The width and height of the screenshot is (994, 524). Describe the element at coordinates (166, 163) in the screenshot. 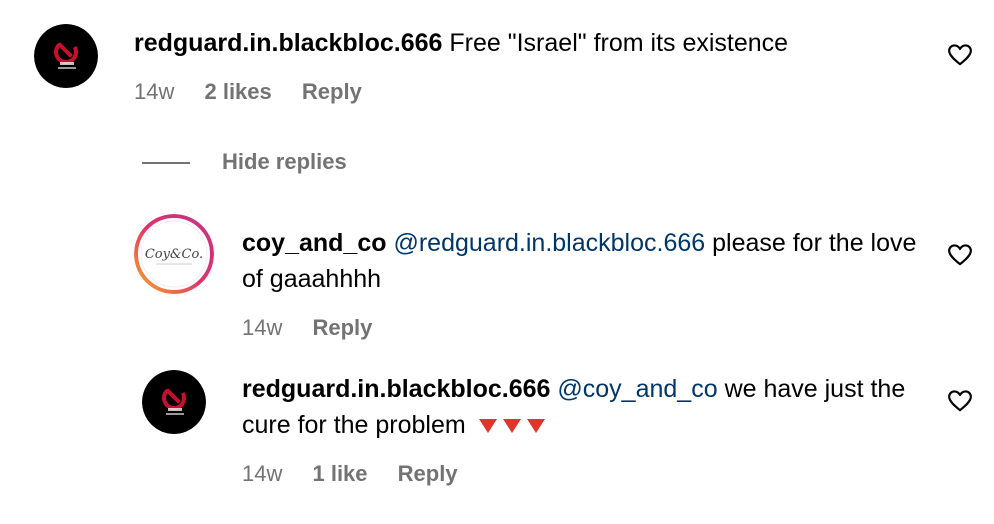

I see `divider-line` at that location.